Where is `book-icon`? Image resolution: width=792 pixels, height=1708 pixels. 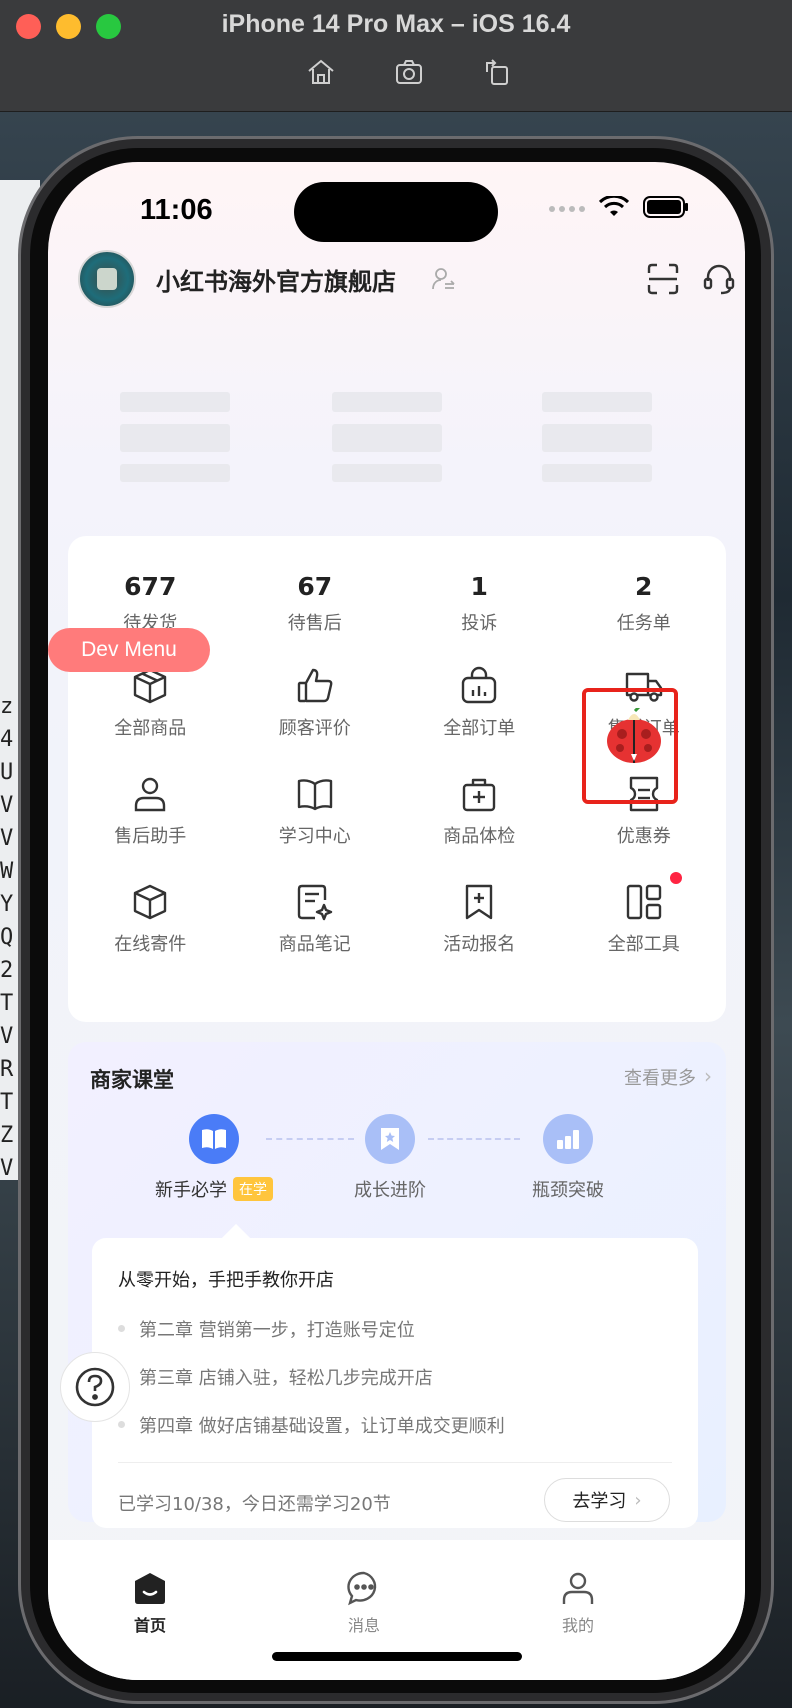 book-icon is located at coordinates (314, 795).